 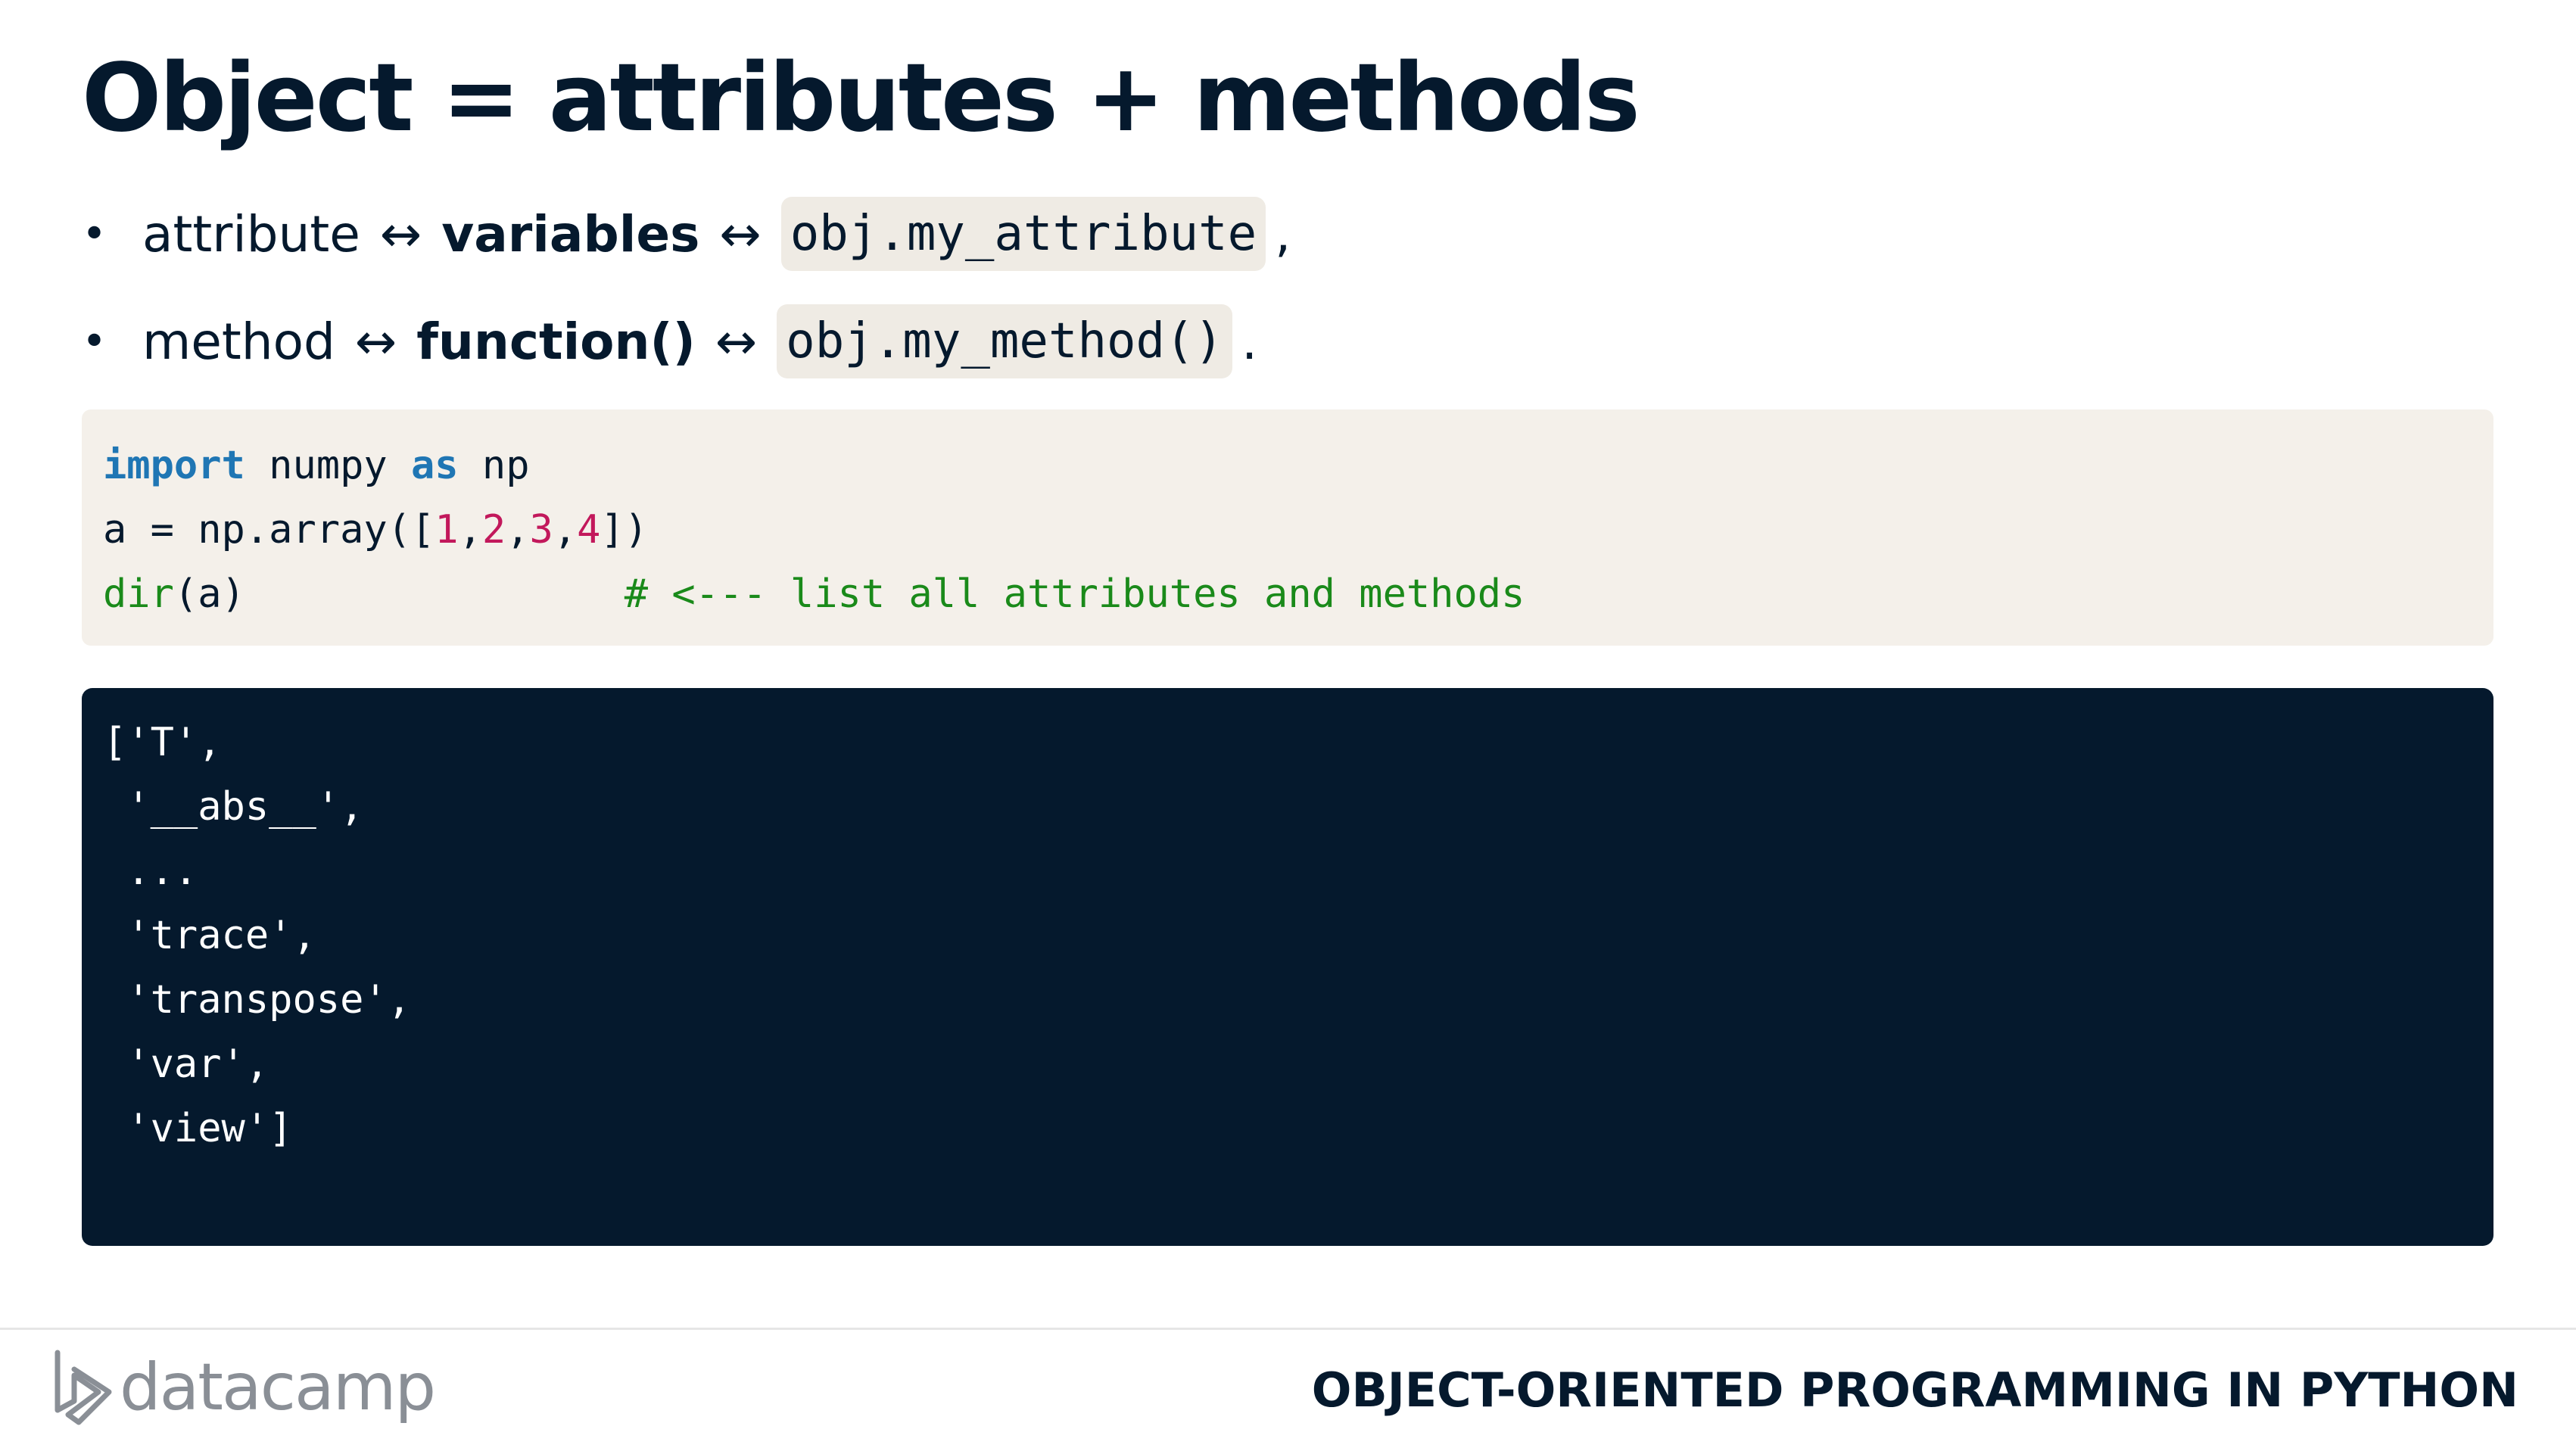 What do you see at coordinates (328, 465) in the screenshot?
I see `code-text: numpy` at bounding box center [328, 465].